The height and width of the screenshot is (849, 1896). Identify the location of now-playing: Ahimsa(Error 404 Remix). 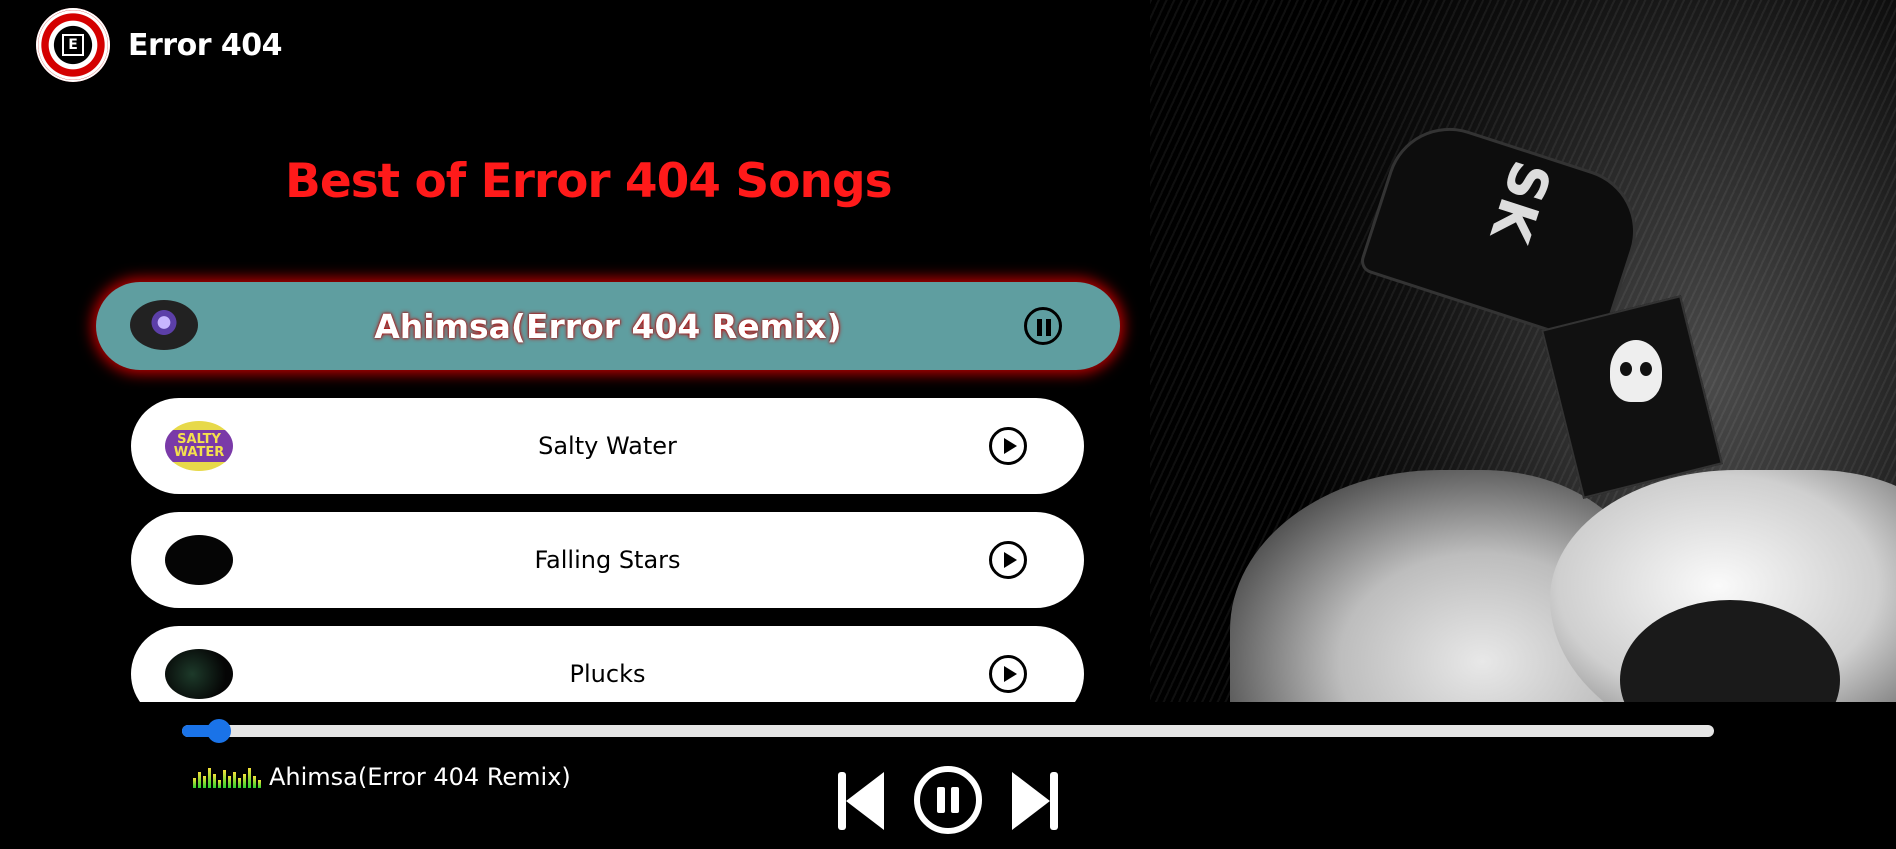
(382, 777).